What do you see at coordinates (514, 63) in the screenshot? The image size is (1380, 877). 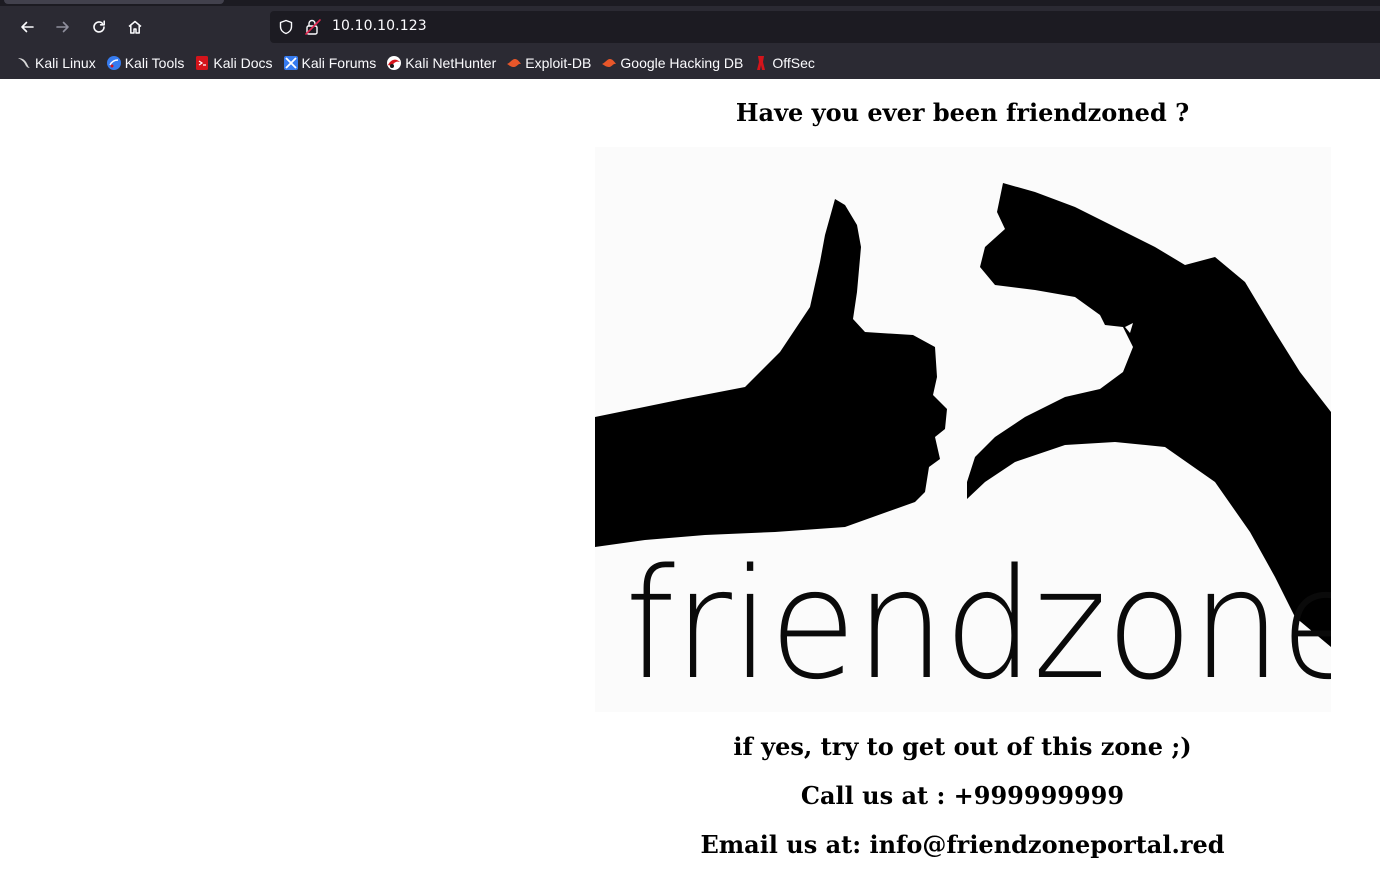 I see `exploit-db-icon` at bounding box center [514, 63].